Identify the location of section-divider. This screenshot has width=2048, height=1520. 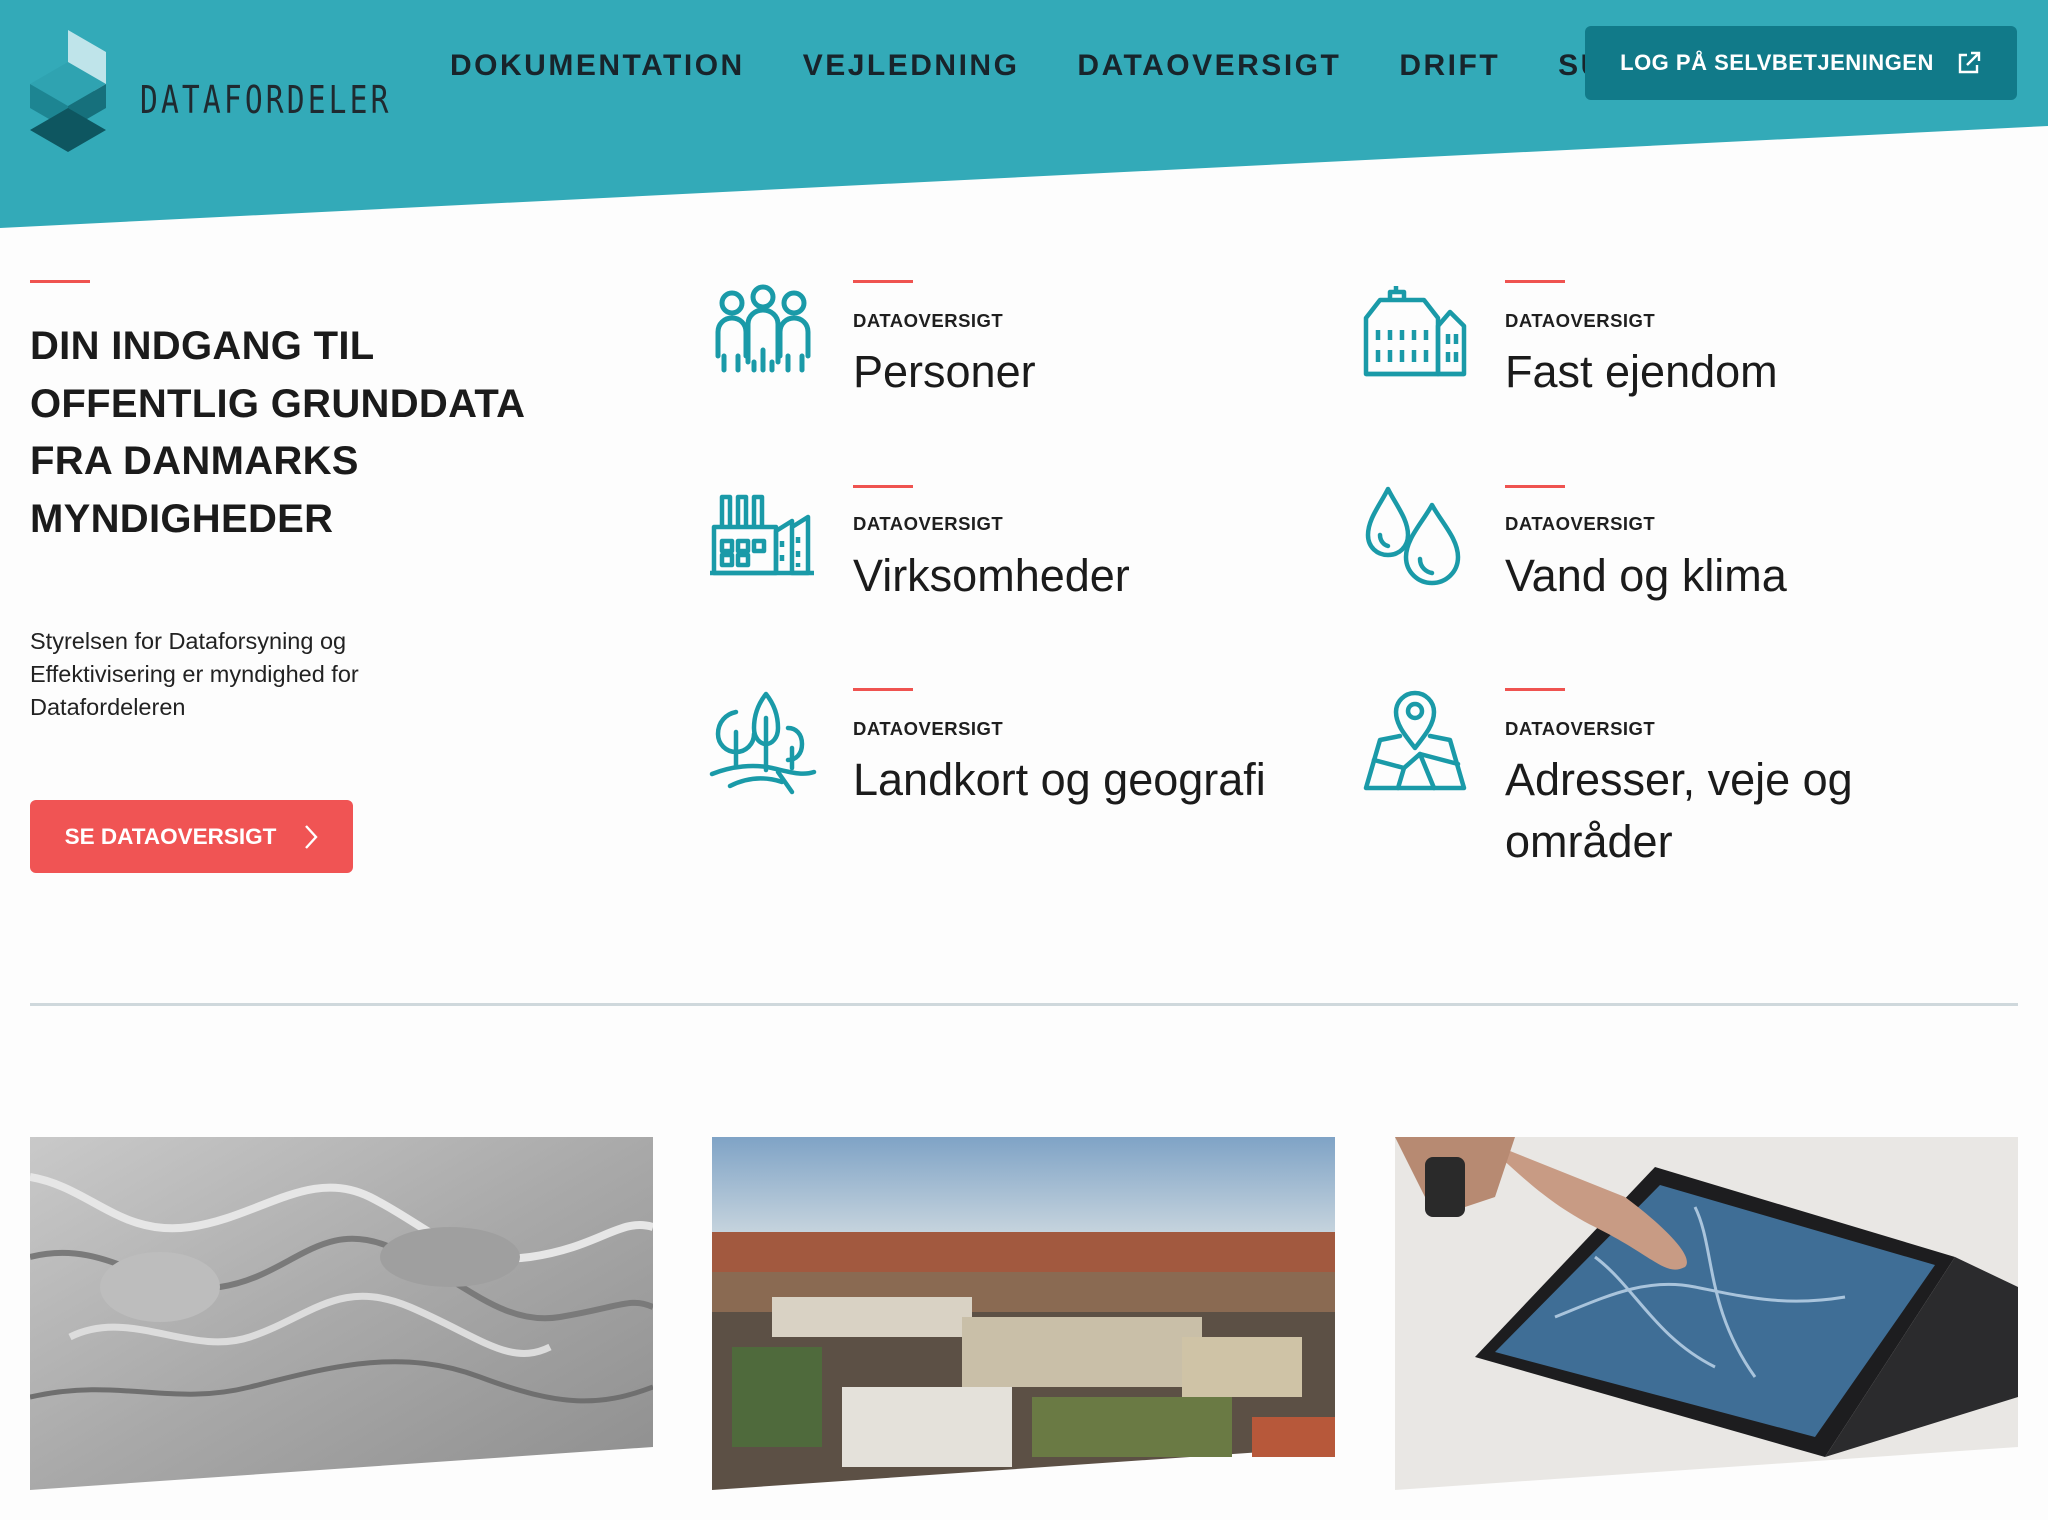
(1024, 1004).